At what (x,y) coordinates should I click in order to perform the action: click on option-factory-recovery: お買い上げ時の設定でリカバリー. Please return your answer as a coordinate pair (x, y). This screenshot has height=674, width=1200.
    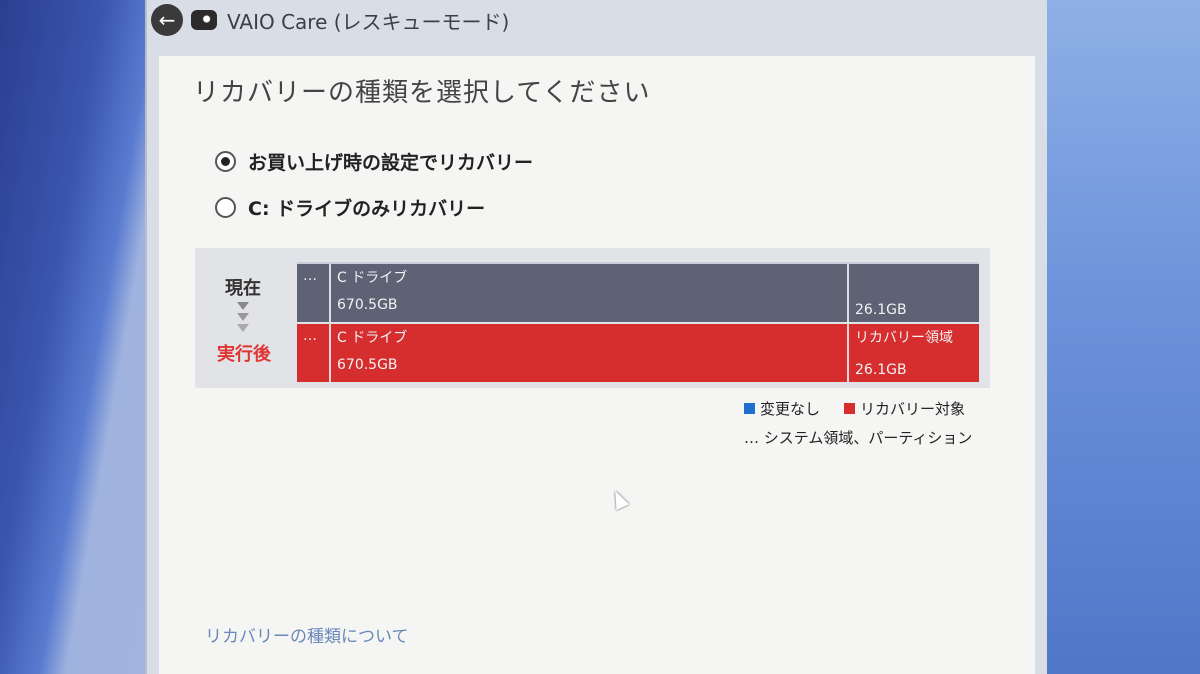
    Looking at the image, I should click on (374, 161).